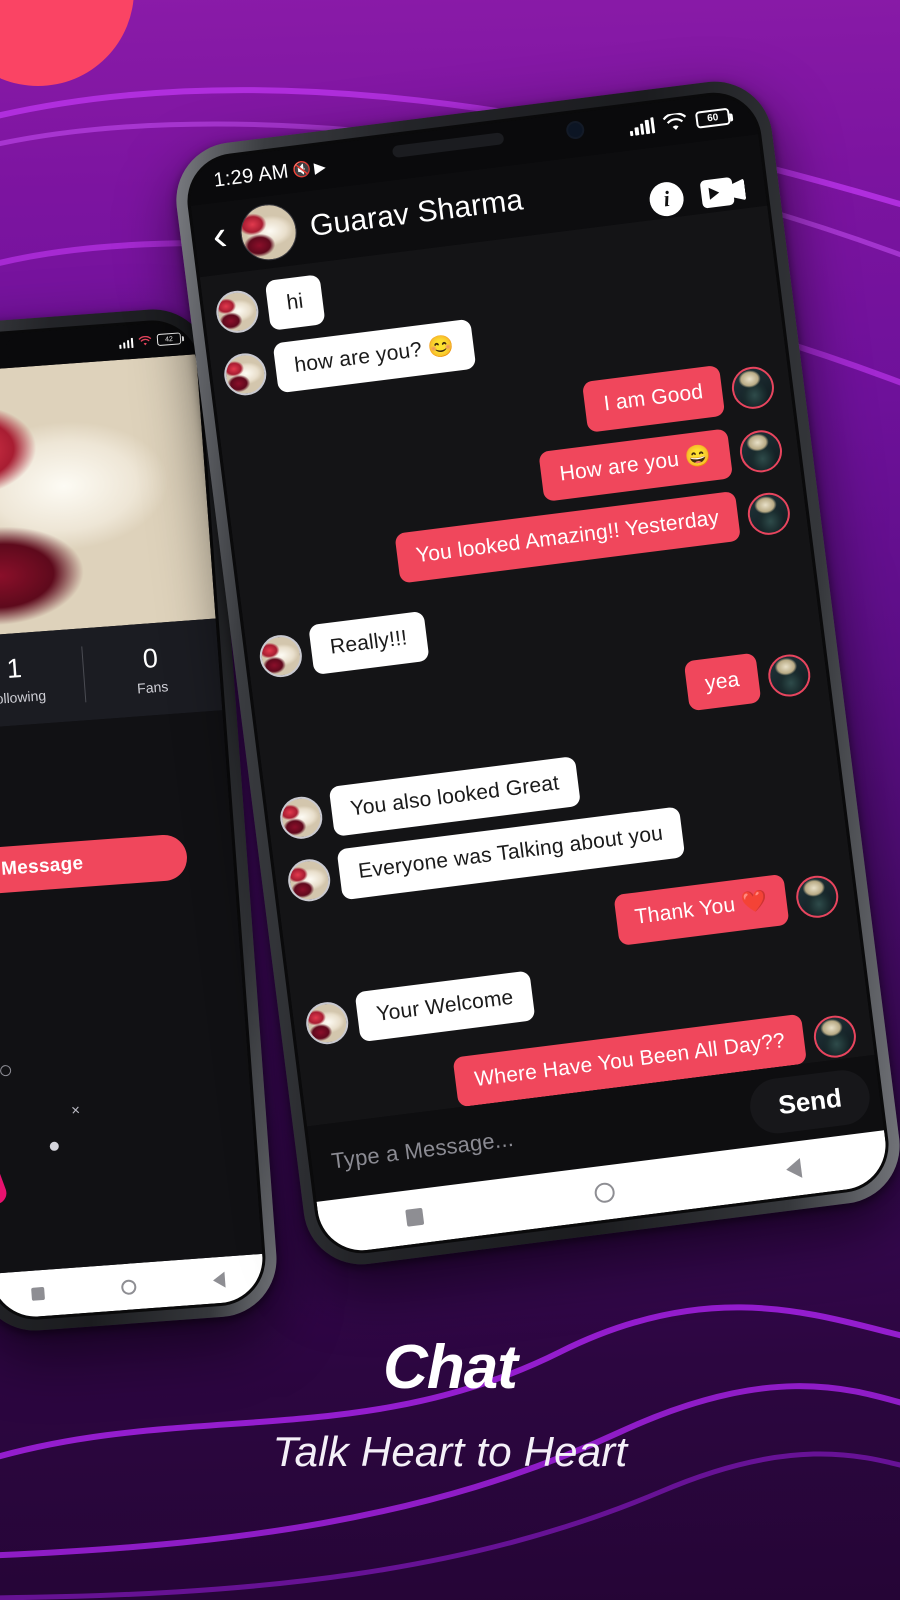 The image size is (900, 1600). What do you see at coordinates (150, 658) in the screenshot?
I see `fans-count: 0` at bounding box center [150, 658].